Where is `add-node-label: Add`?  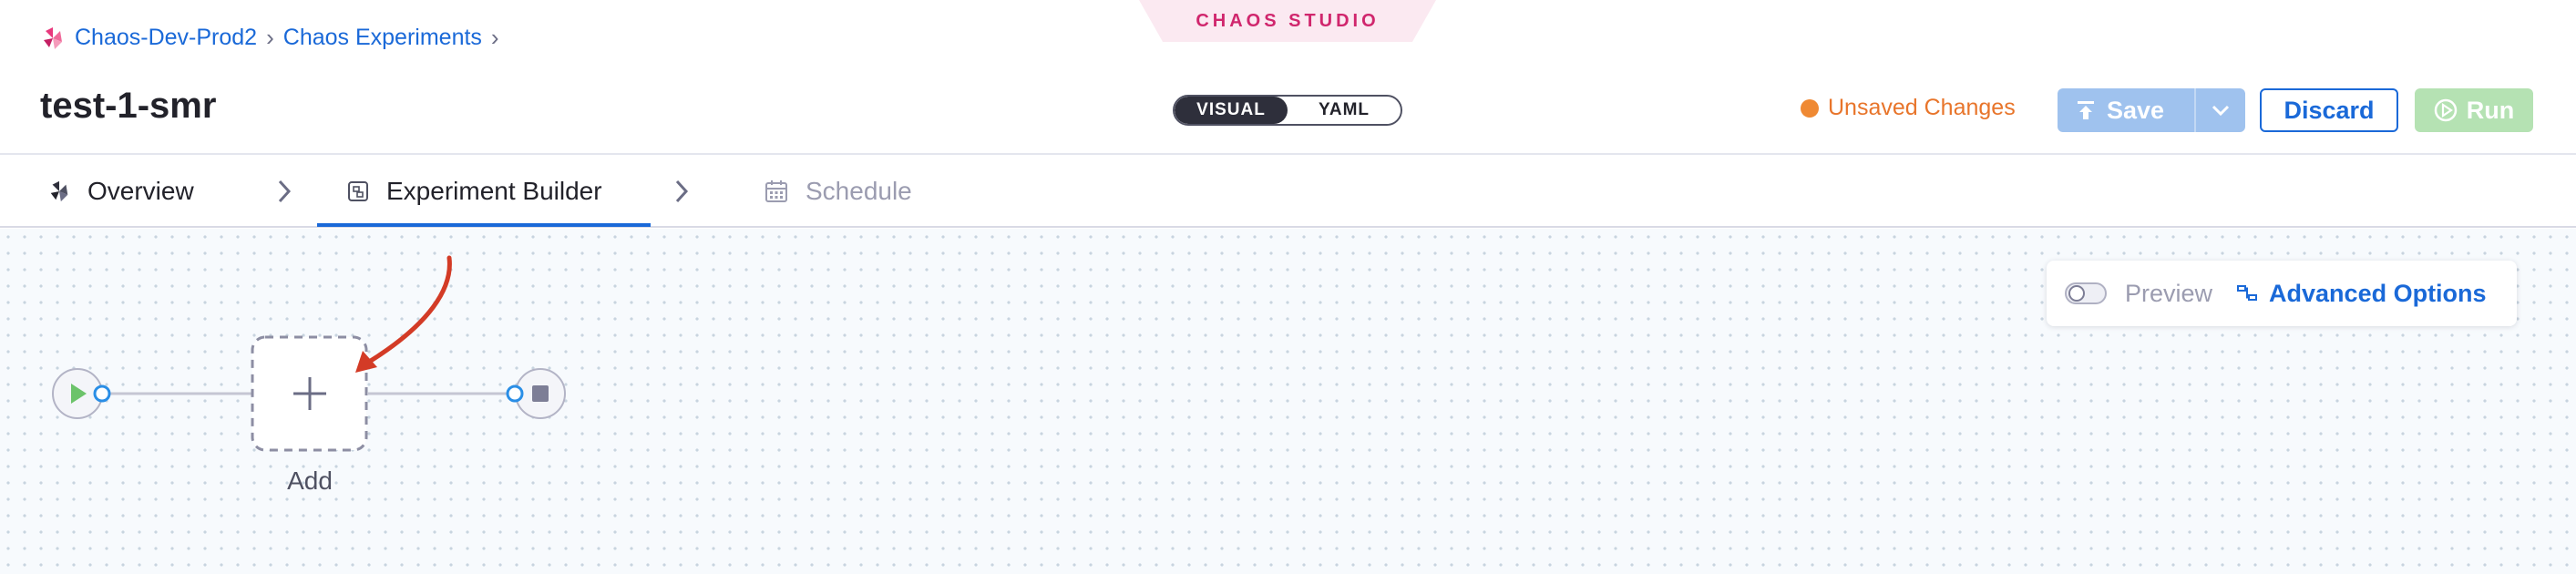 add-node-label: Add is located at coordinates (310, 480).